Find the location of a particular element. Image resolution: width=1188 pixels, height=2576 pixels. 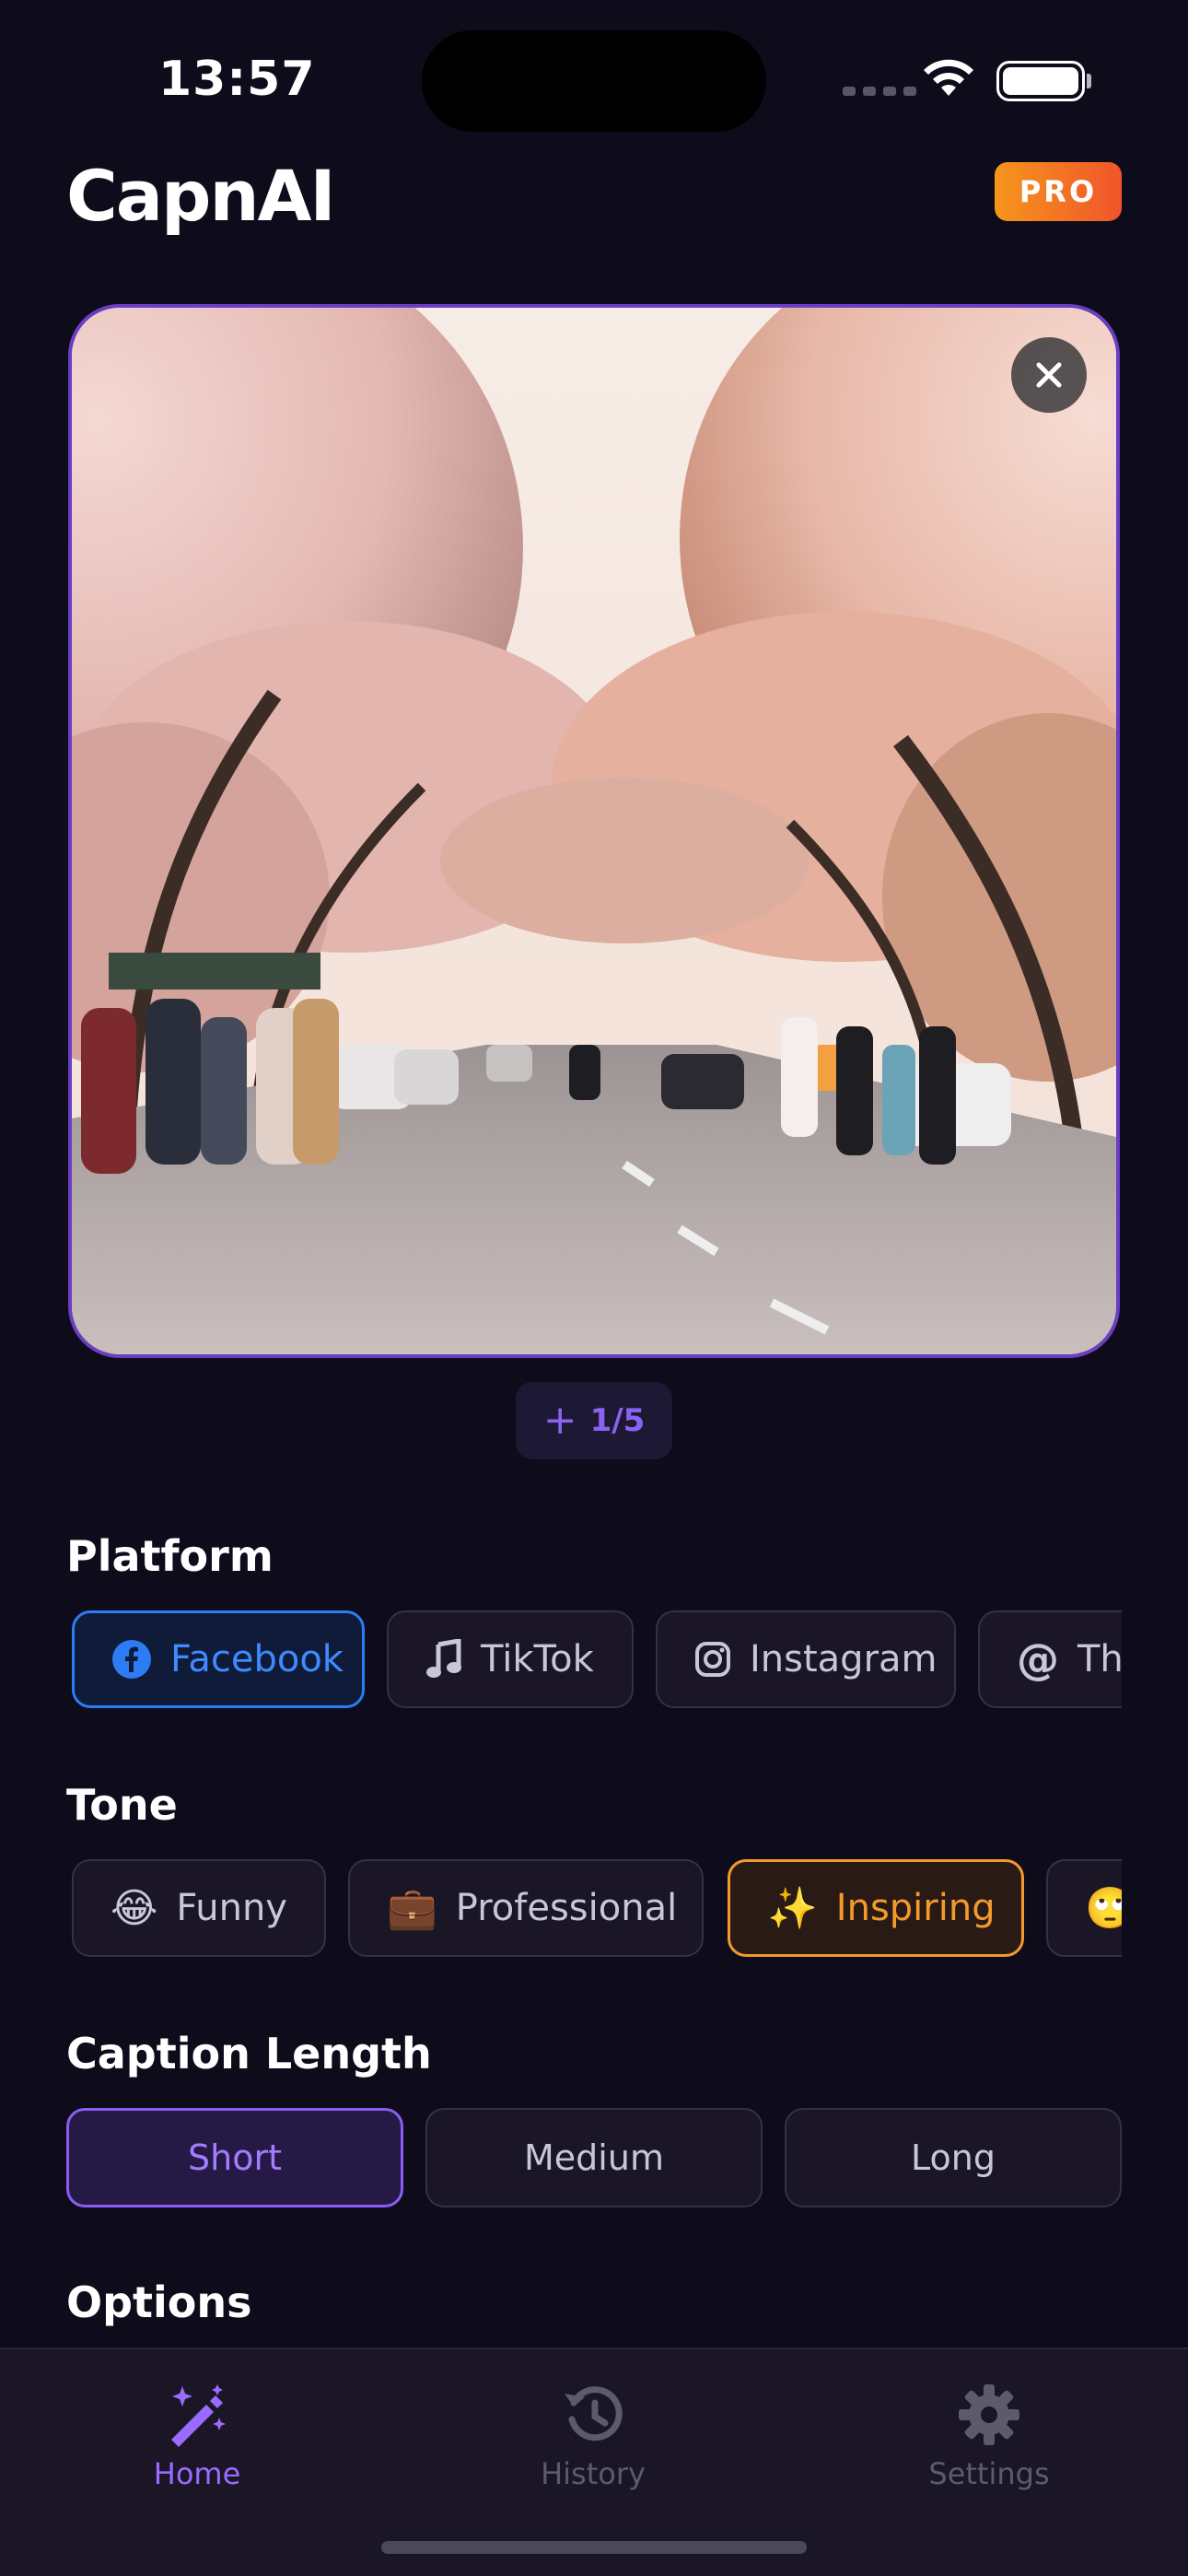

app-logo: CapnAI is located at coordinates (201, 196).